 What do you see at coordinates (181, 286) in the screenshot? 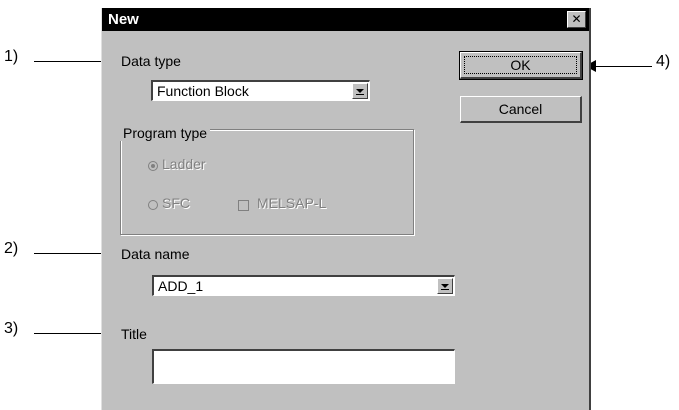
I see `data-name-value: ADD_1` at bounding box center [181, 286].